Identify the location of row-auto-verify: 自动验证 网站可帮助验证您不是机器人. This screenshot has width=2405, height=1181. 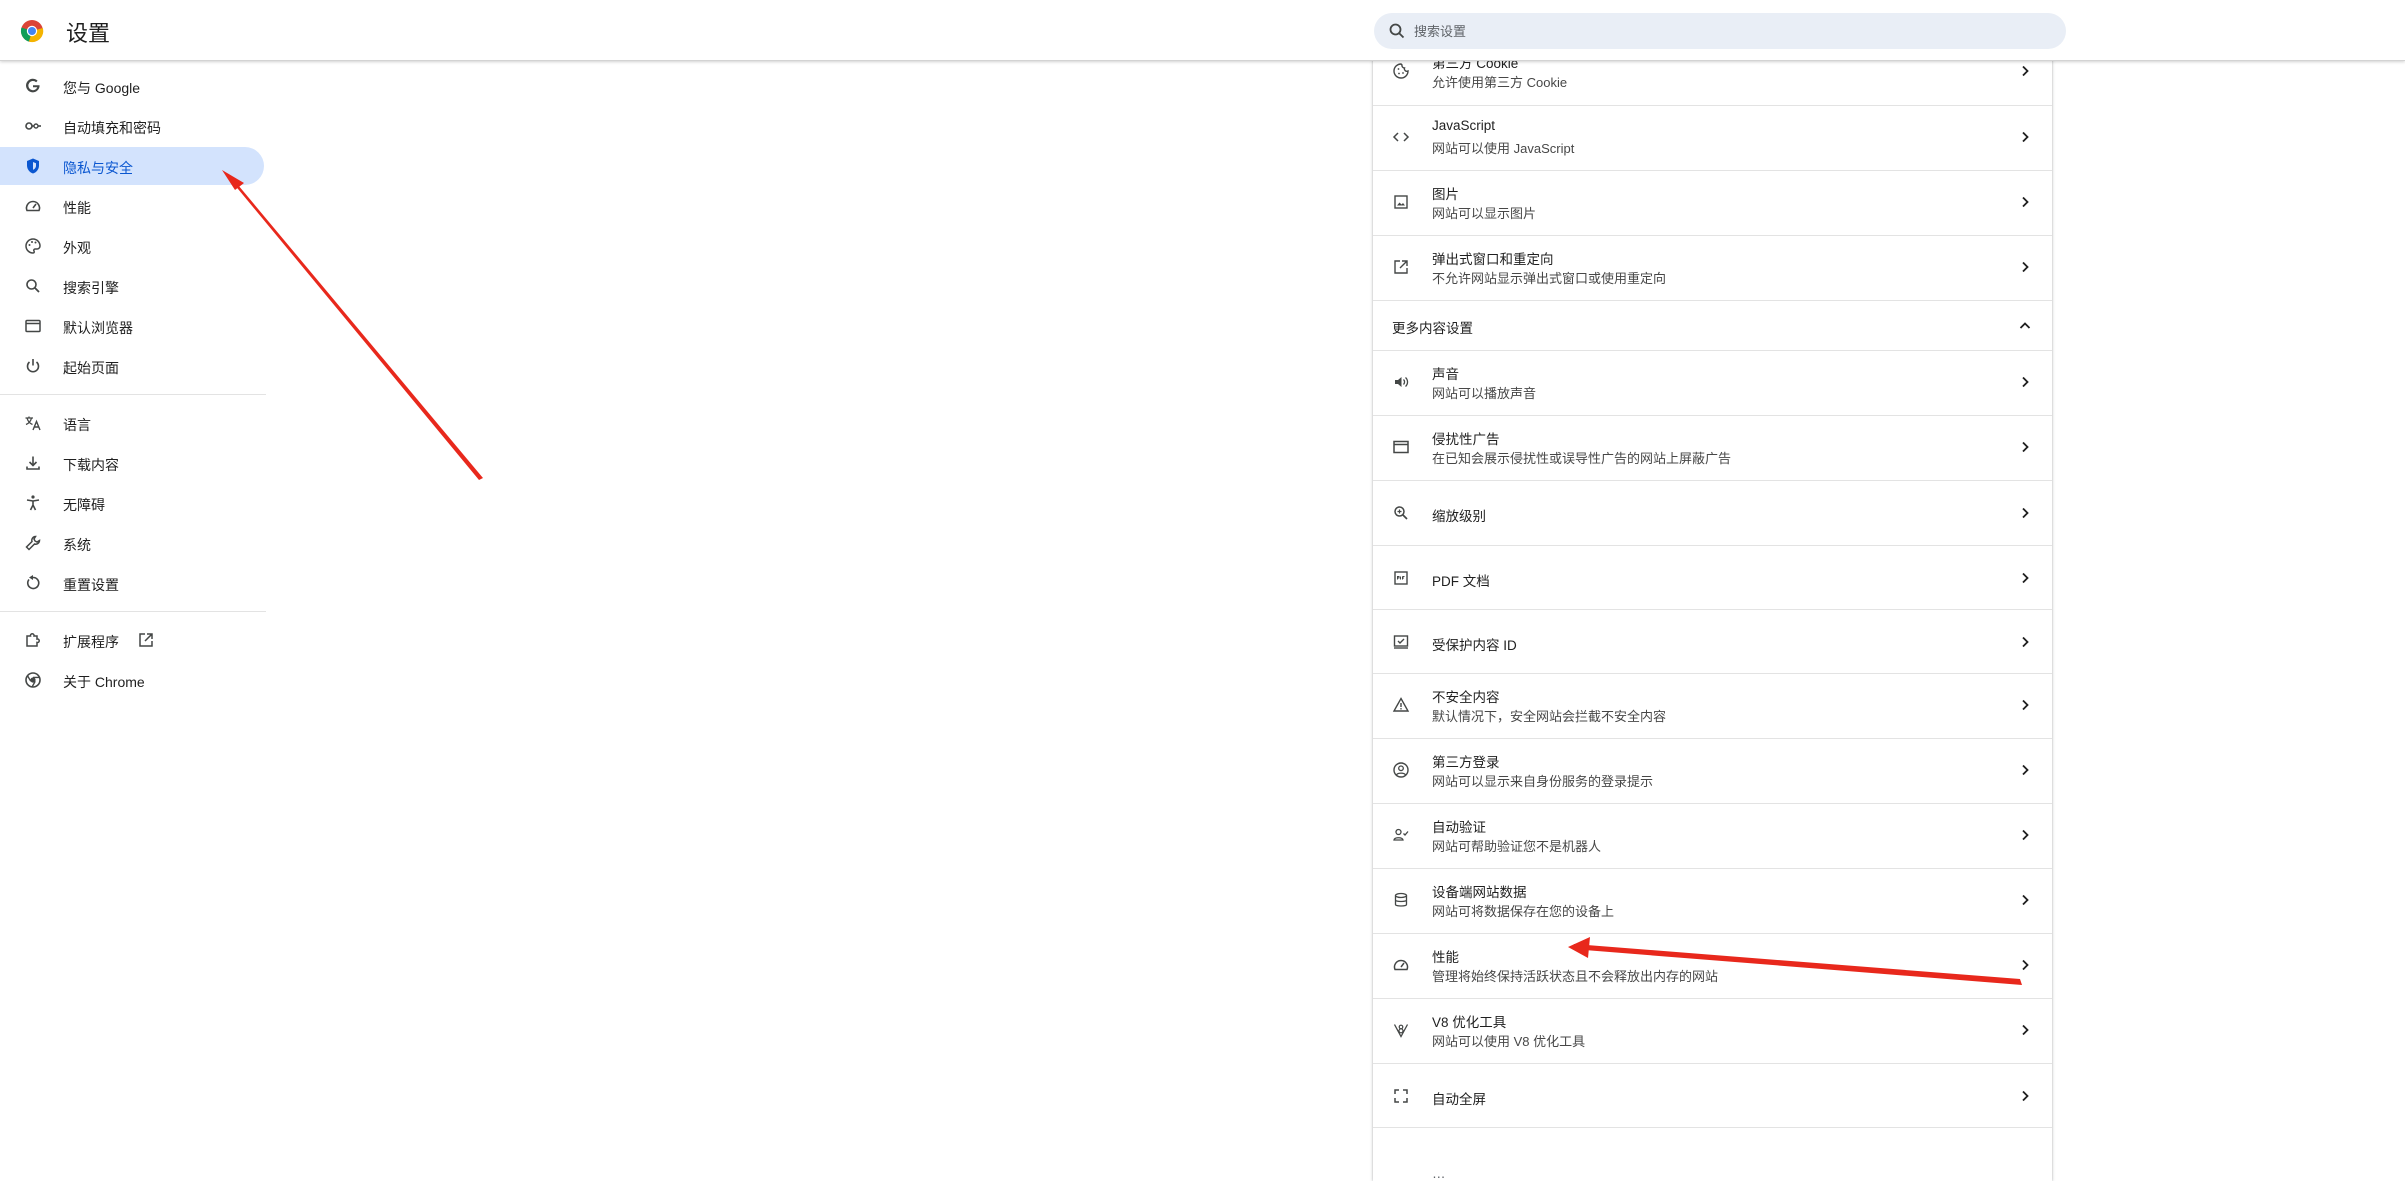
(1712, 835).